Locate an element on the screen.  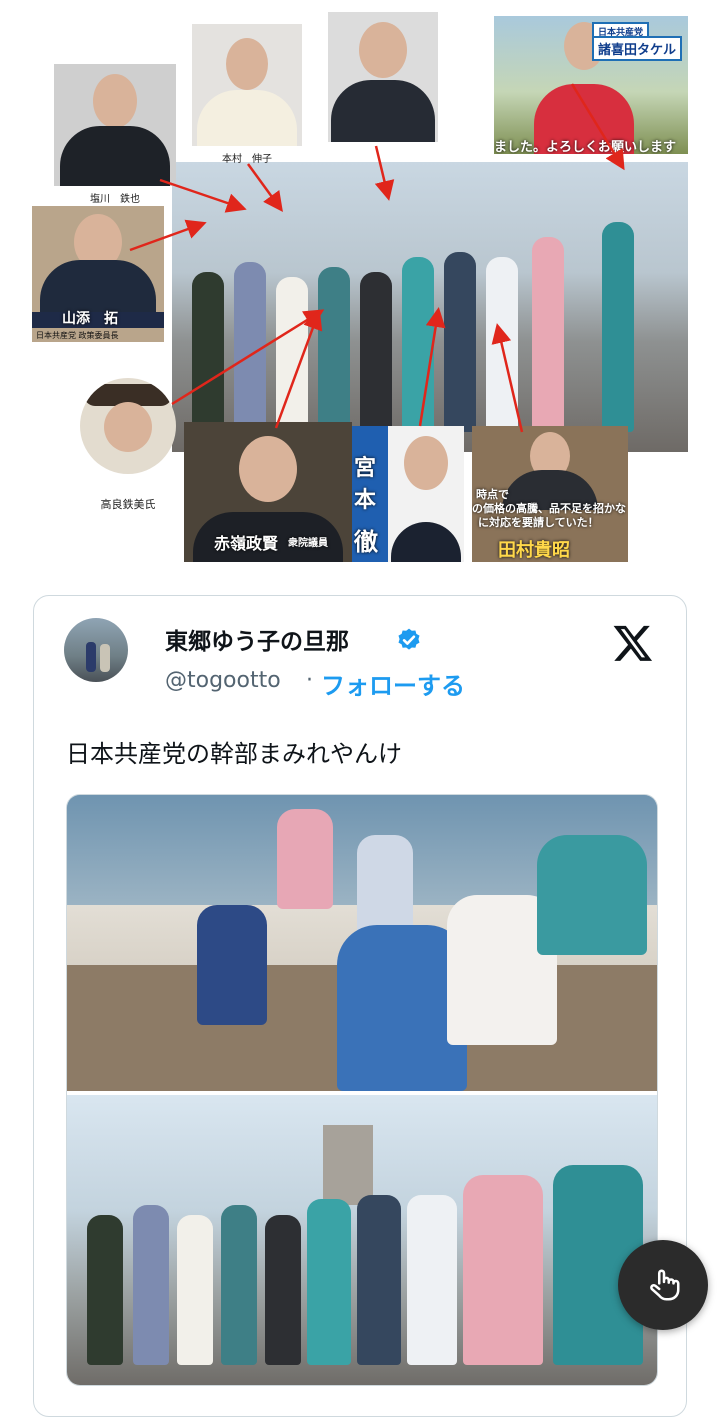
touch-mode-button is located at coordinates (663, 1285).